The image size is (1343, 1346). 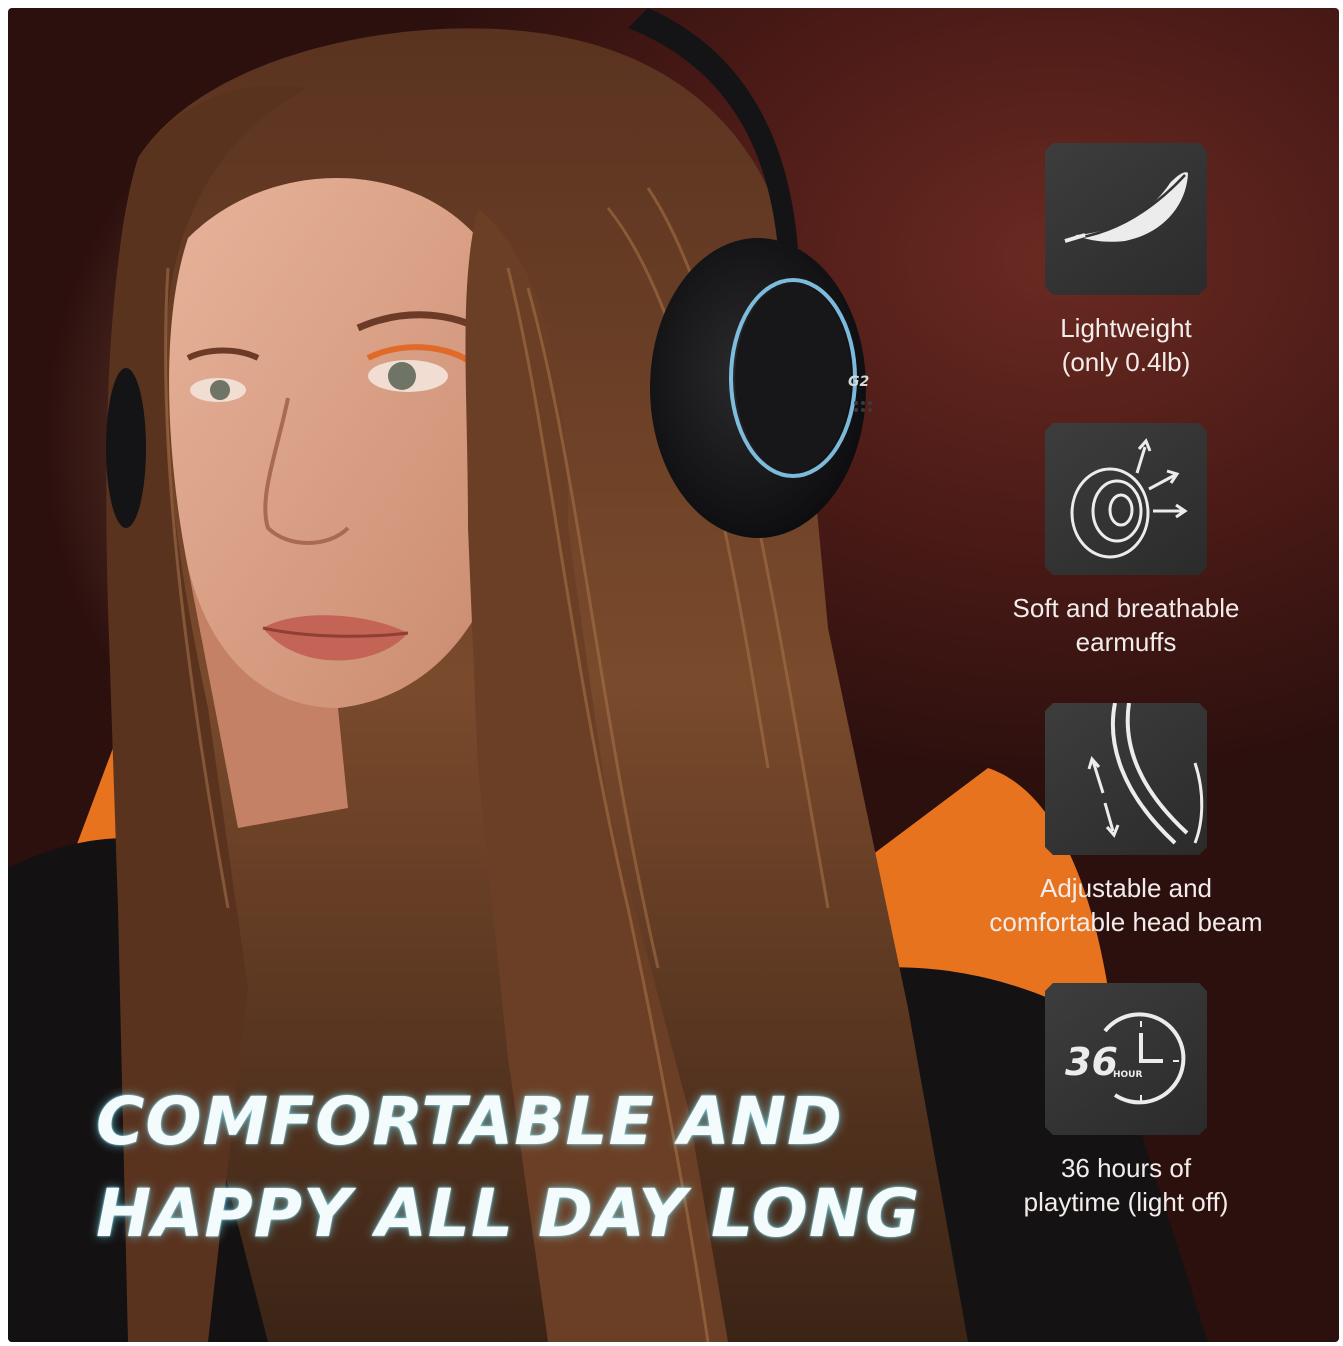 What do you see at coordinates (1126, 499) in the screenshot?
I see `earmuff-icon` at bounding box center [1126, 499].